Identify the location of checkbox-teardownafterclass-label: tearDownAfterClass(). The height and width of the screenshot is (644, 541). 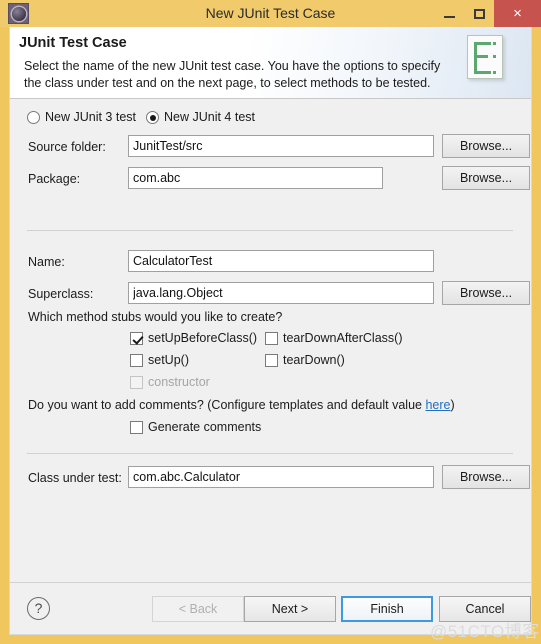
(343, 338).